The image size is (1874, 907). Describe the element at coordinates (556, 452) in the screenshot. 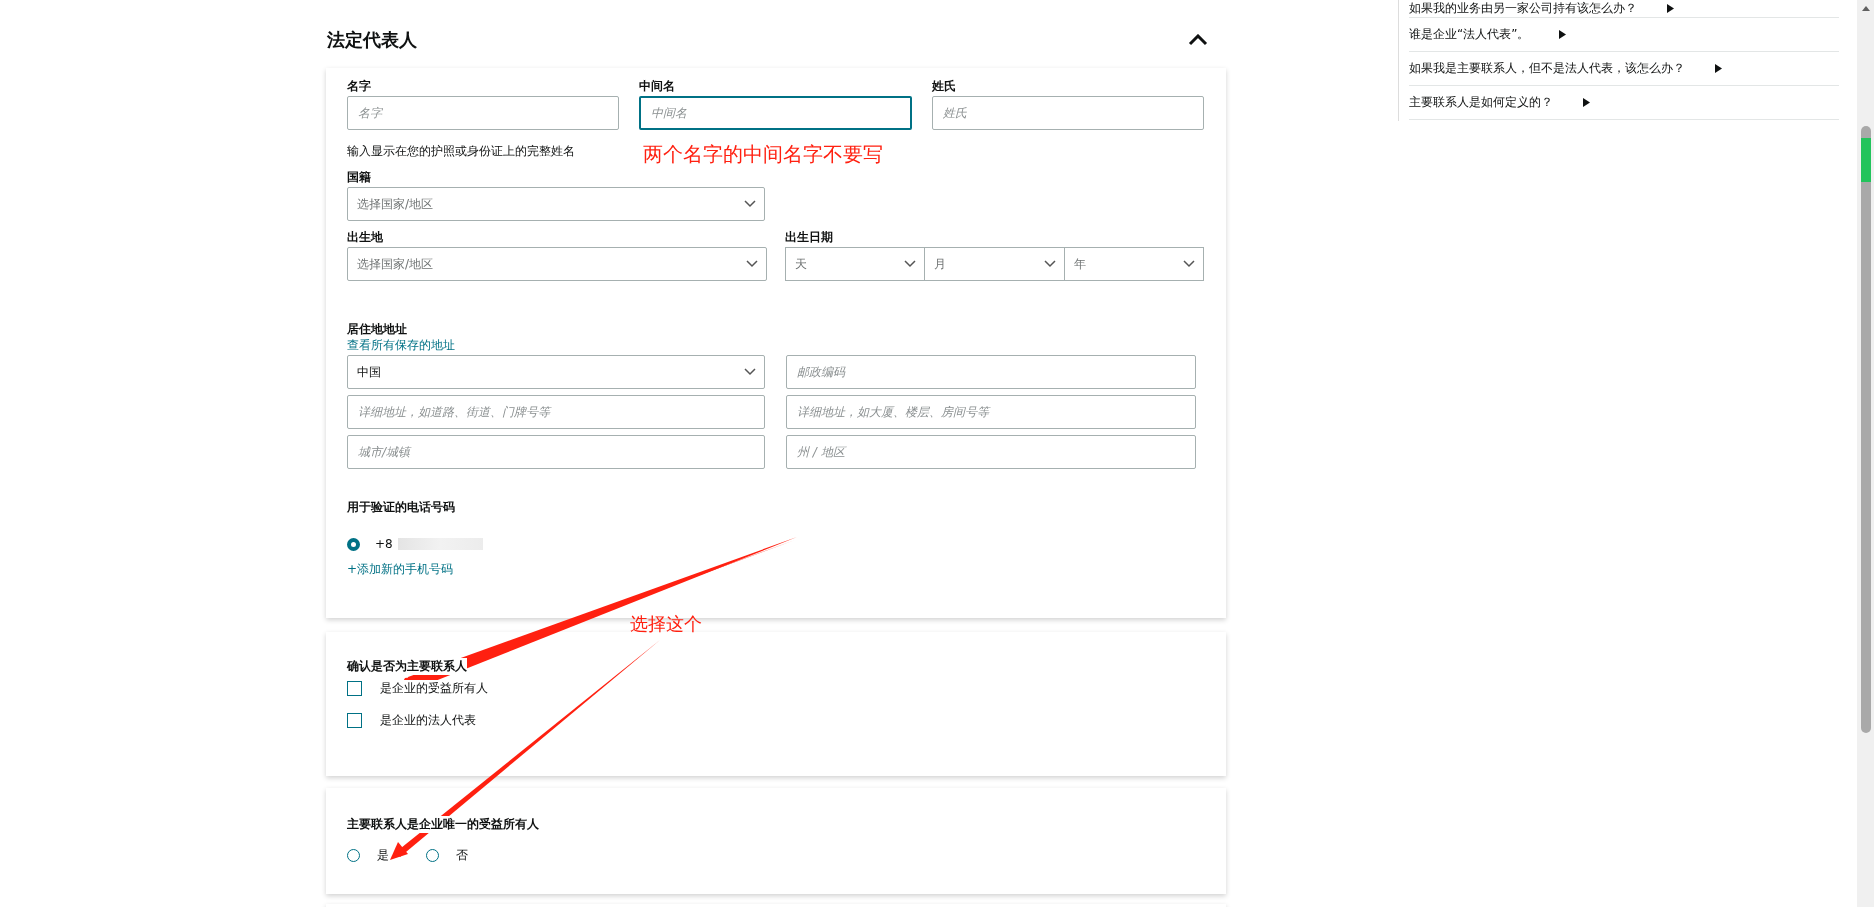

I see `address-input: 城市/城镇` at that location.